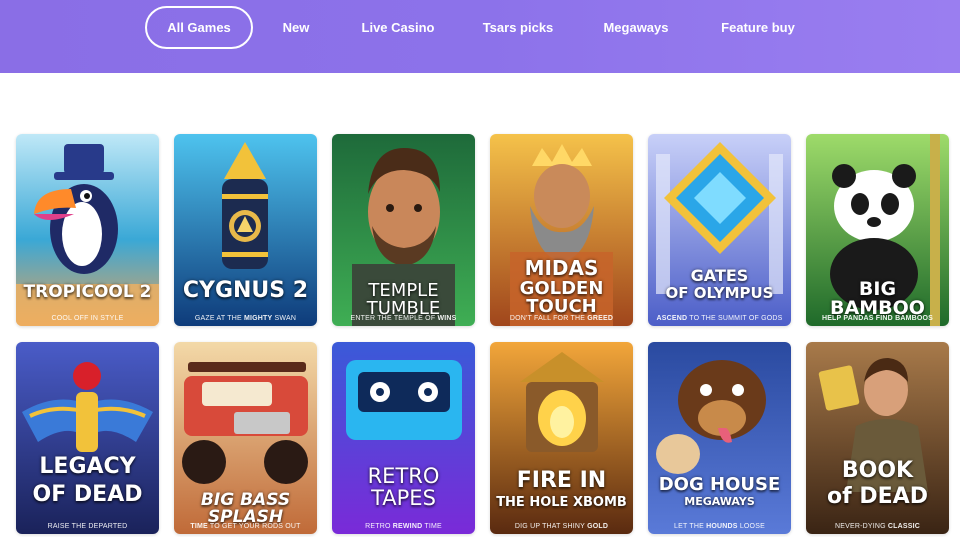  What do you see at coordinates (719, 526) in the screenshot?
I see `game-tagline: LET THE HOUNDS LOOSE` at bounding box center [719, 526].